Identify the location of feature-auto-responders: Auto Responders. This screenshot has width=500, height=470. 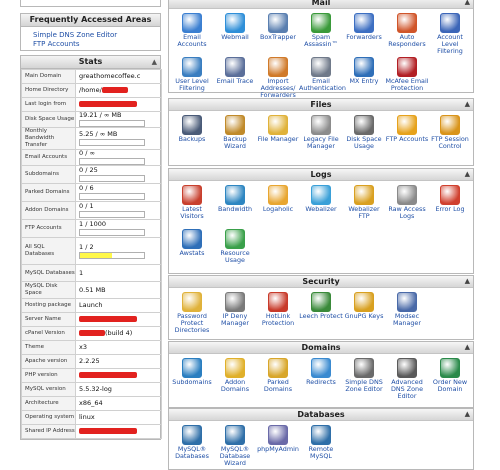
(407, 30).